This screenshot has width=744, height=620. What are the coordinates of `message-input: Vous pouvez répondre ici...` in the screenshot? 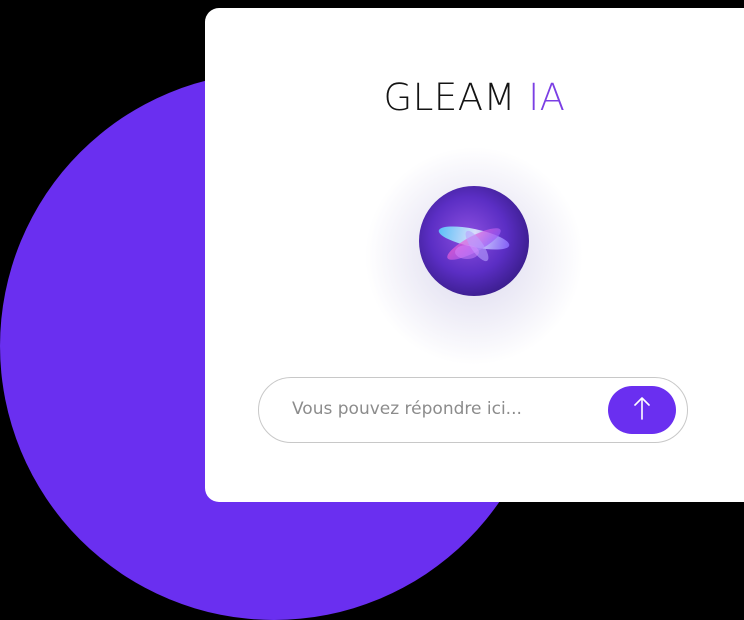 It's located at (473, 410).